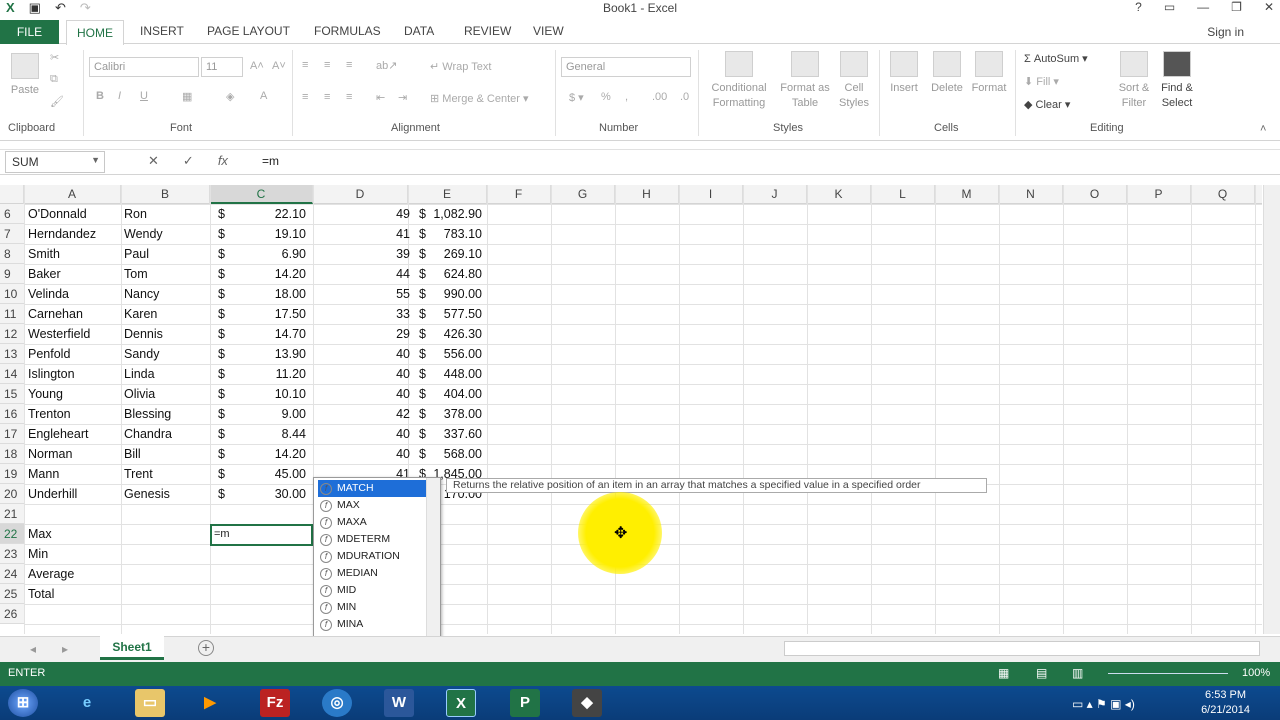 The height and width of the screenshot is (720, 1280). What do you see at coordinates (1256, 673) in the screenshot?
I see `zoom-level: 100%` at bounding box center [1256, 673].